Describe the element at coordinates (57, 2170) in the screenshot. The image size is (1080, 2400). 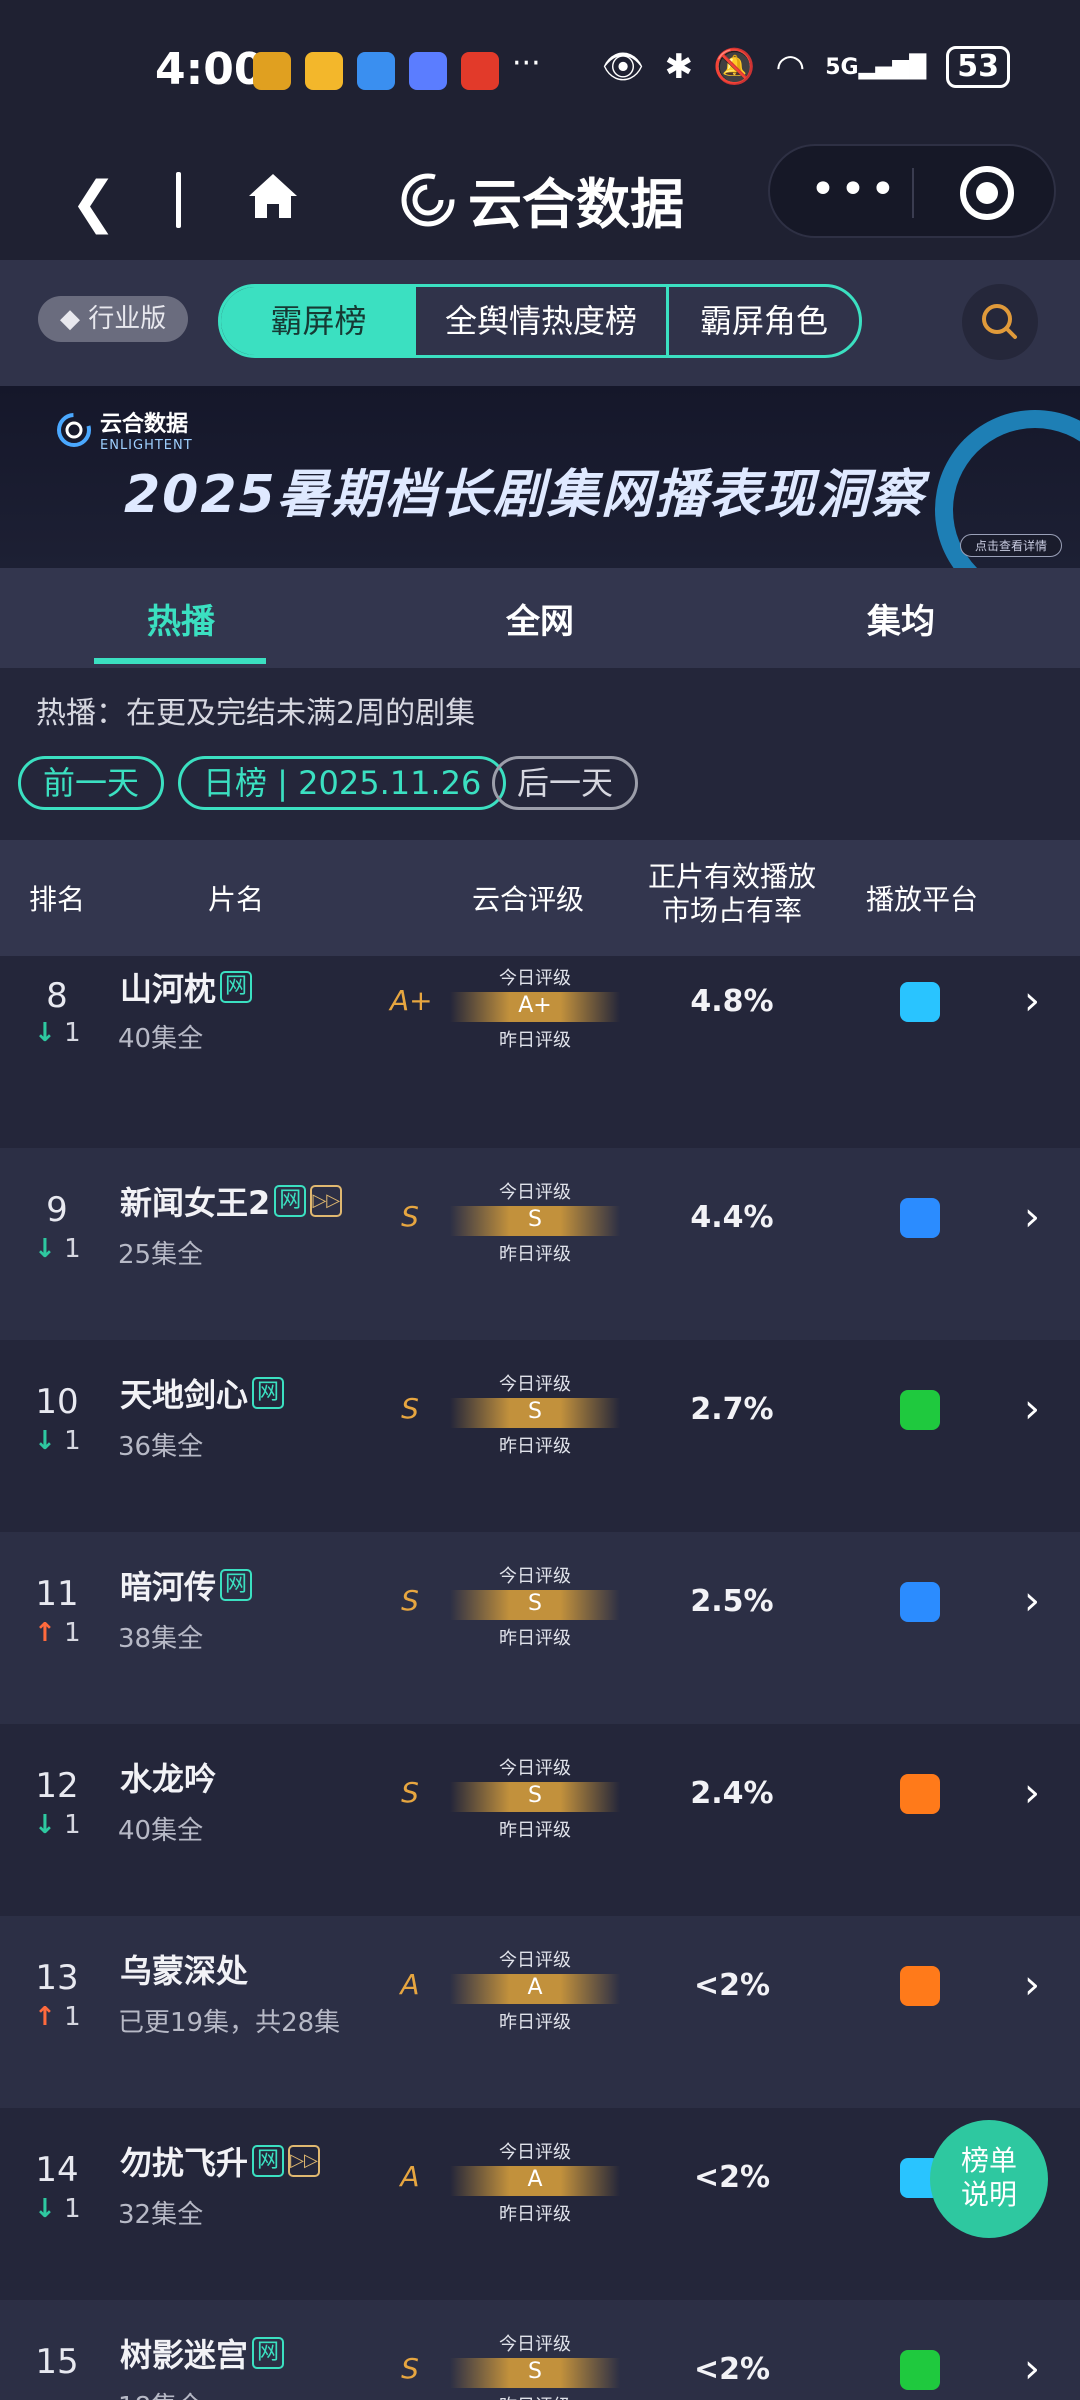
I see `rank-number: 14` at that location.